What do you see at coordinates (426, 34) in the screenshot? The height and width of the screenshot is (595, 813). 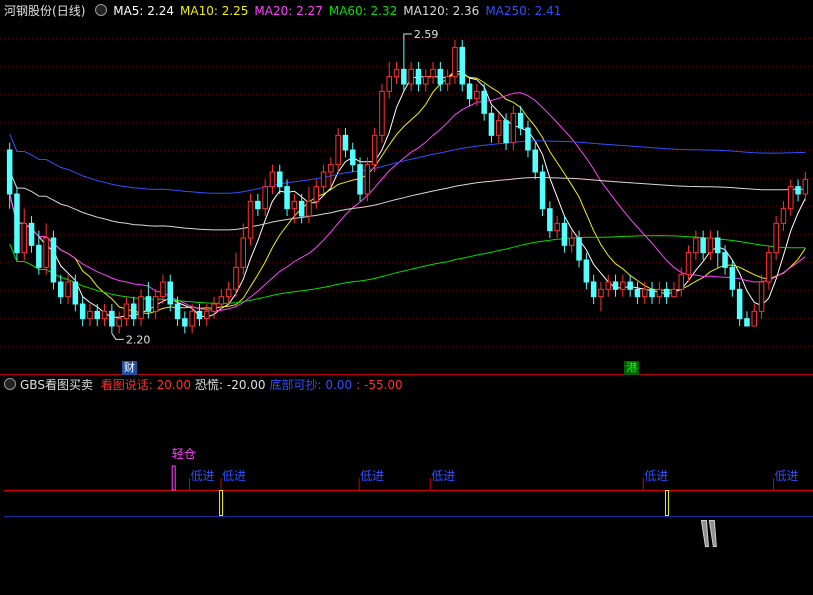 I see `high-label: 2.59` at bounding box center [426, 34].